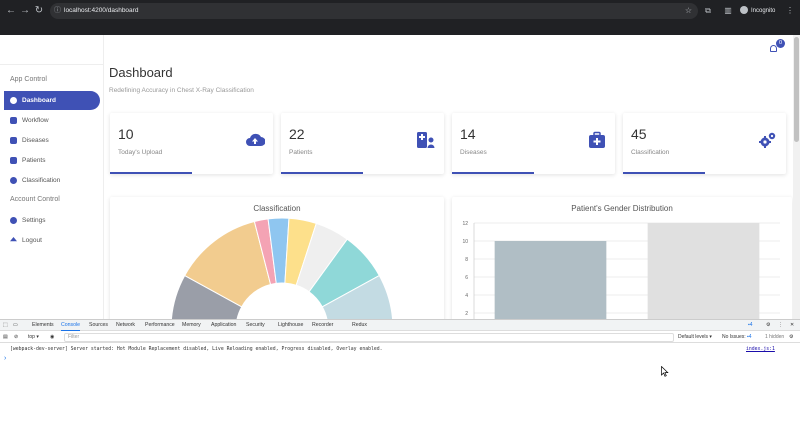 The height and width of the screenshot is (443, 800). What do you see at coordinates (760, 349) in the screenshot?
I see `console-log-source-link: index.js:1` at bounding box center [760, 349].